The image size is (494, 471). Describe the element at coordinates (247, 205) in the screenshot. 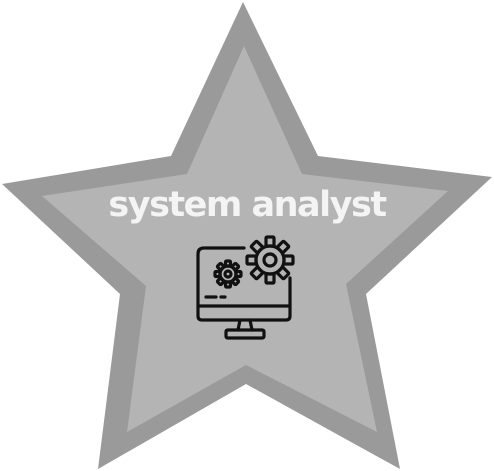

I see `badge-title: system analyst` at that location.